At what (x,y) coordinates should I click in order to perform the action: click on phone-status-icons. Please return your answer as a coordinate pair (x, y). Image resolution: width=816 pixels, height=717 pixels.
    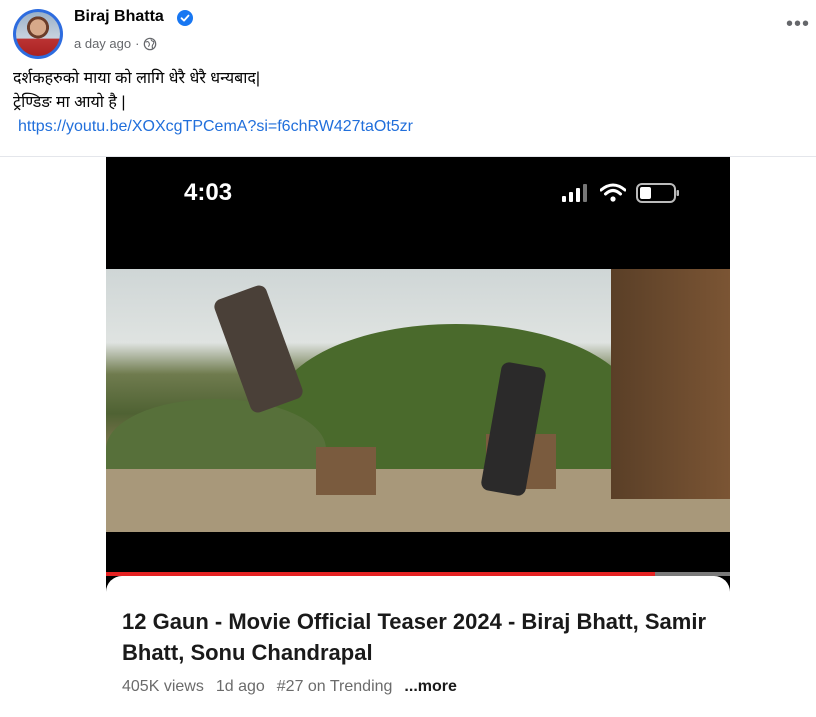
    Looking at the image, I should click on (621, 193).